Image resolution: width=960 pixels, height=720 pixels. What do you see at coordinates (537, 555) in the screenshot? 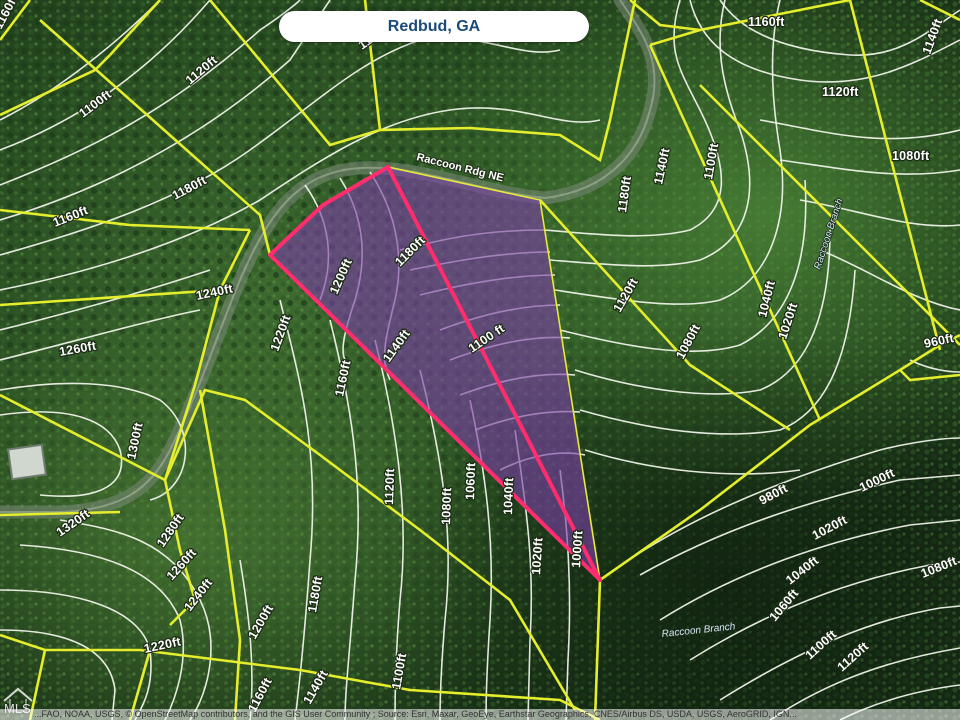
I see `contour-label: 1020ft` at bounding box center [537, 555].